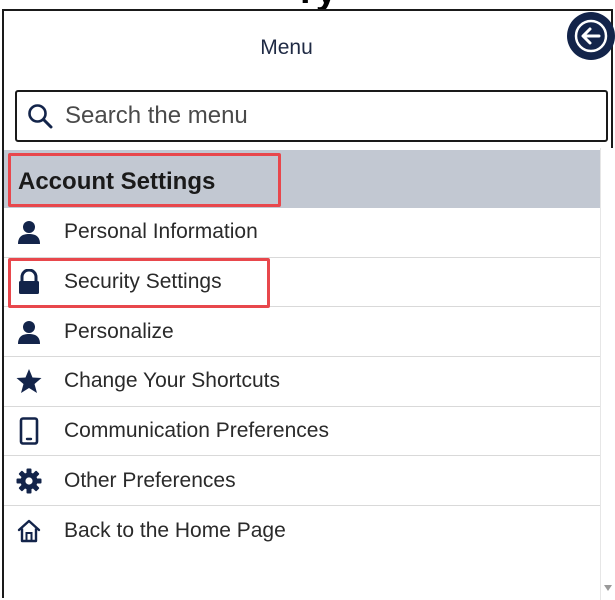 This screenshot has height=600, width=615. What do you see at coordinates (175, 530) in the screenshot?
I see `menu-item-label: Back to the Home Page` at bounding box center [175, 530].